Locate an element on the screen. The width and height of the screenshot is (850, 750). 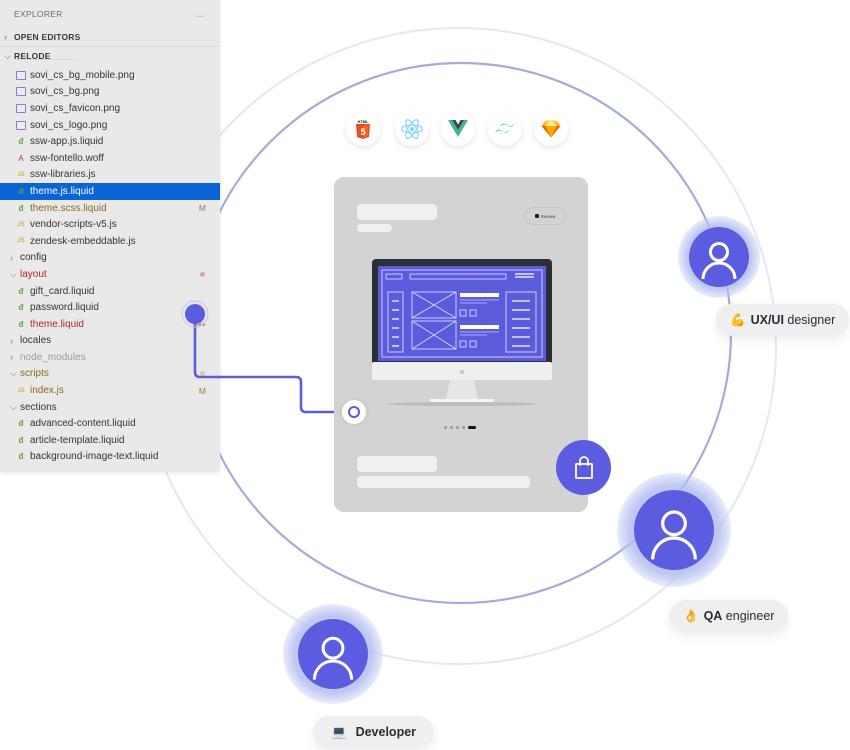
tailwind-icon is located at coordinates (505, 129).